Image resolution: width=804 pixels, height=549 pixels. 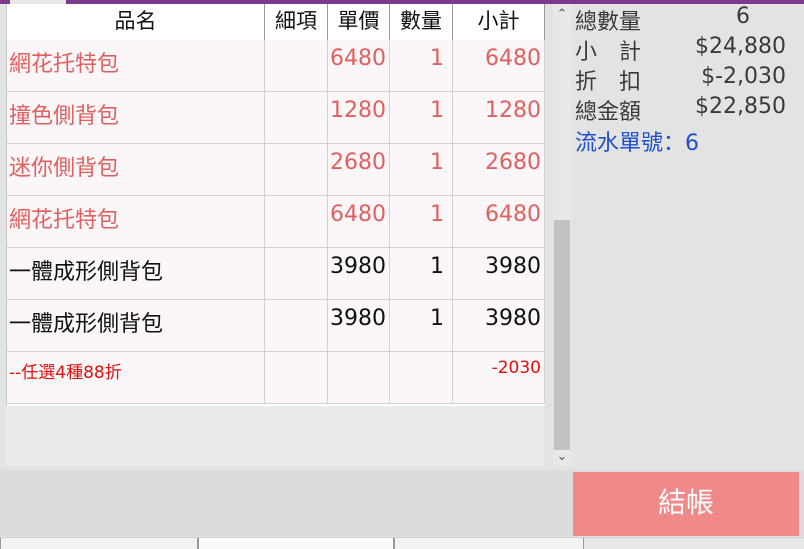 I want to click on header-quantity: 數量, so click(x=421, y=22).